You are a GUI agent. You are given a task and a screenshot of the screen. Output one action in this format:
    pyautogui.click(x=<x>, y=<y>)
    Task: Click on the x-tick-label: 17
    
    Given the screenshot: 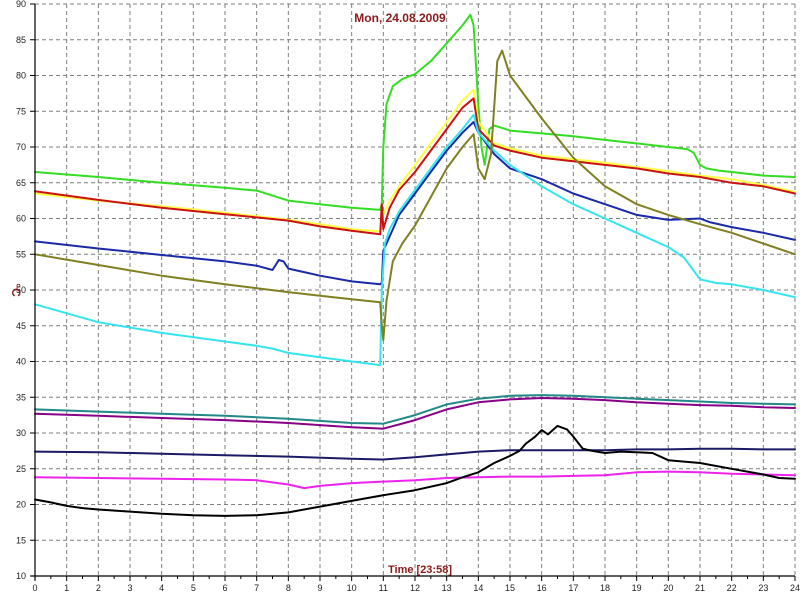 What is the action you would take?
    pyautogui.click(x=573, y=588)
    